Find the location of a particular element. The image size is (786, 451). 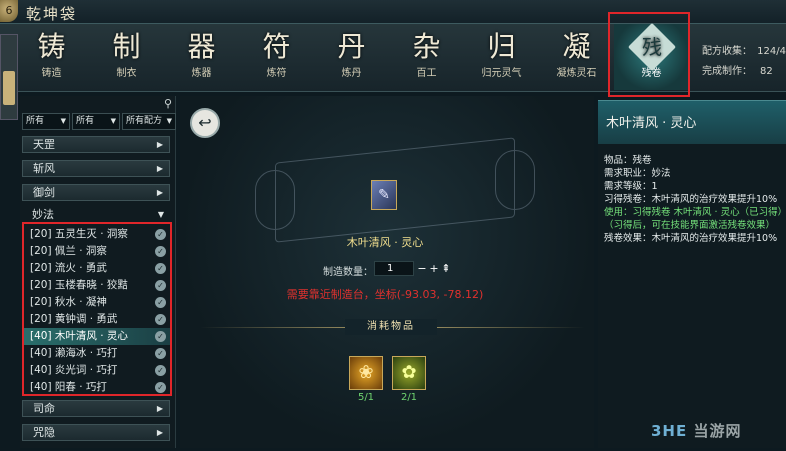

tab-glyph: 凝 is located at coordinates (576, 46).